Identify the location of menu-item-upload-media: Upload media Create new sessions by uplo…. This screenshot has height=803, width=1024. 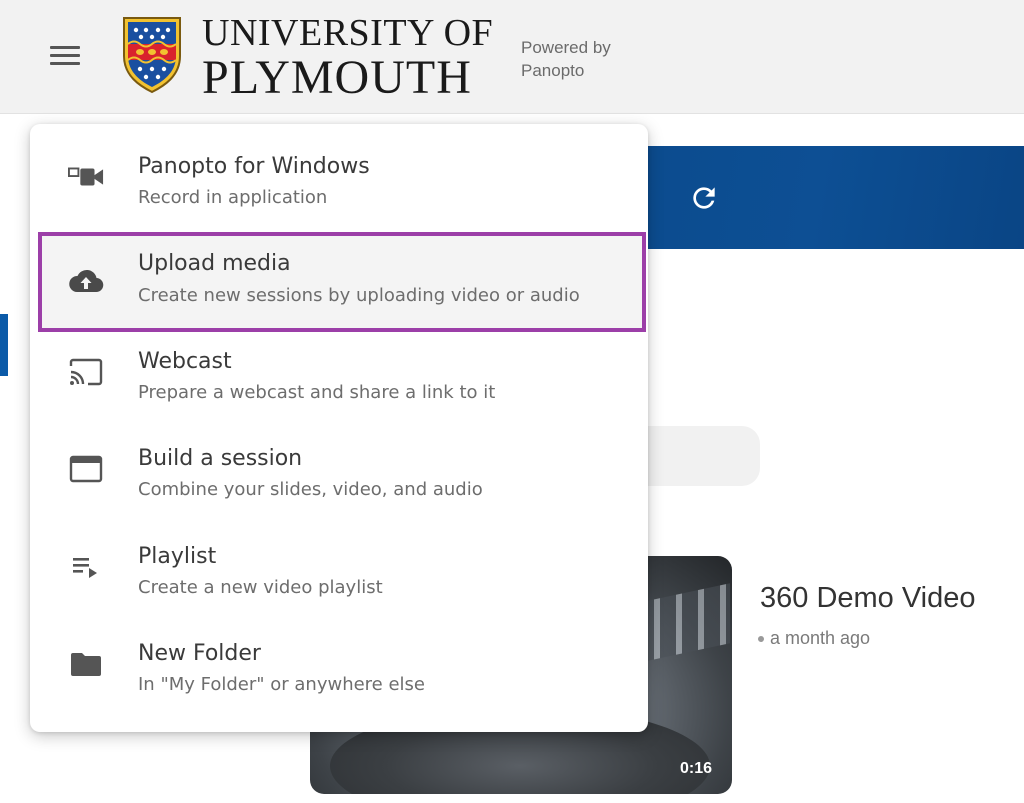
(342, 282).